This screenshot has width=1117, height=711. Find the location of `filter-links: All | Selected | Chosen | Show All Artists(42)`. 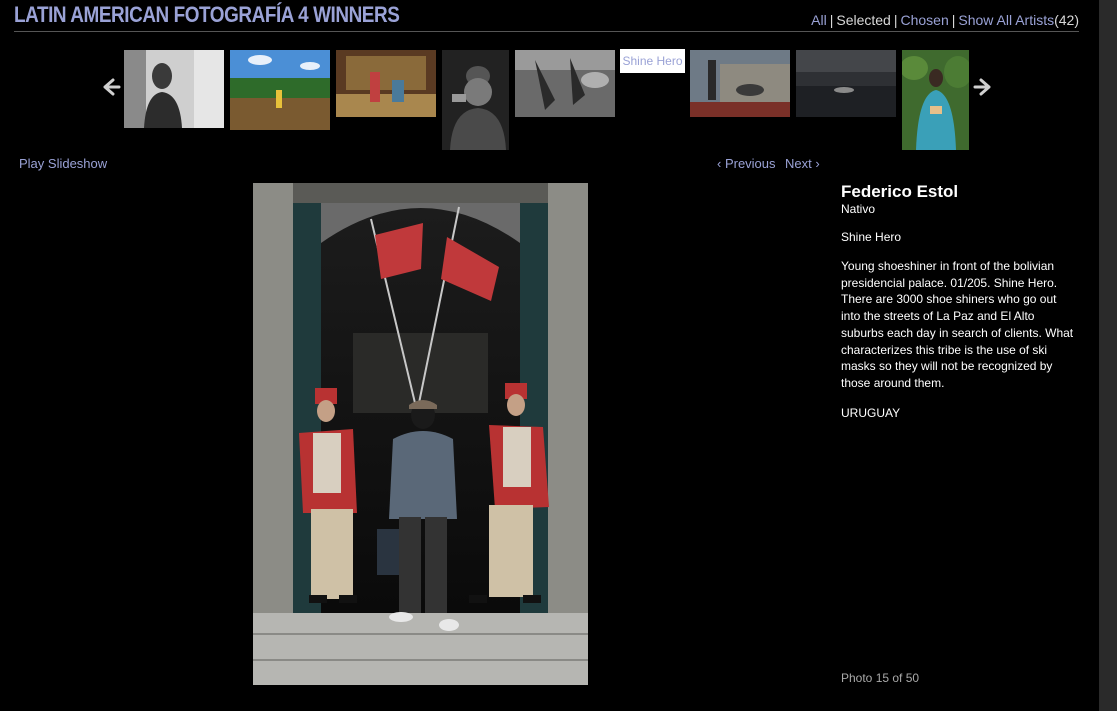

filter-links: All | Selected | Chosen | Show All Artists(42) is located at coordinates (945, 20).